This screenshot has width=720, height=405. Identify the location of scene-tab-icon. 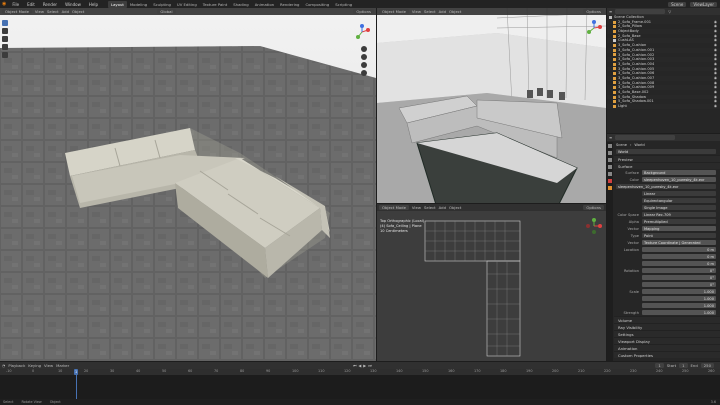
(610, 174).